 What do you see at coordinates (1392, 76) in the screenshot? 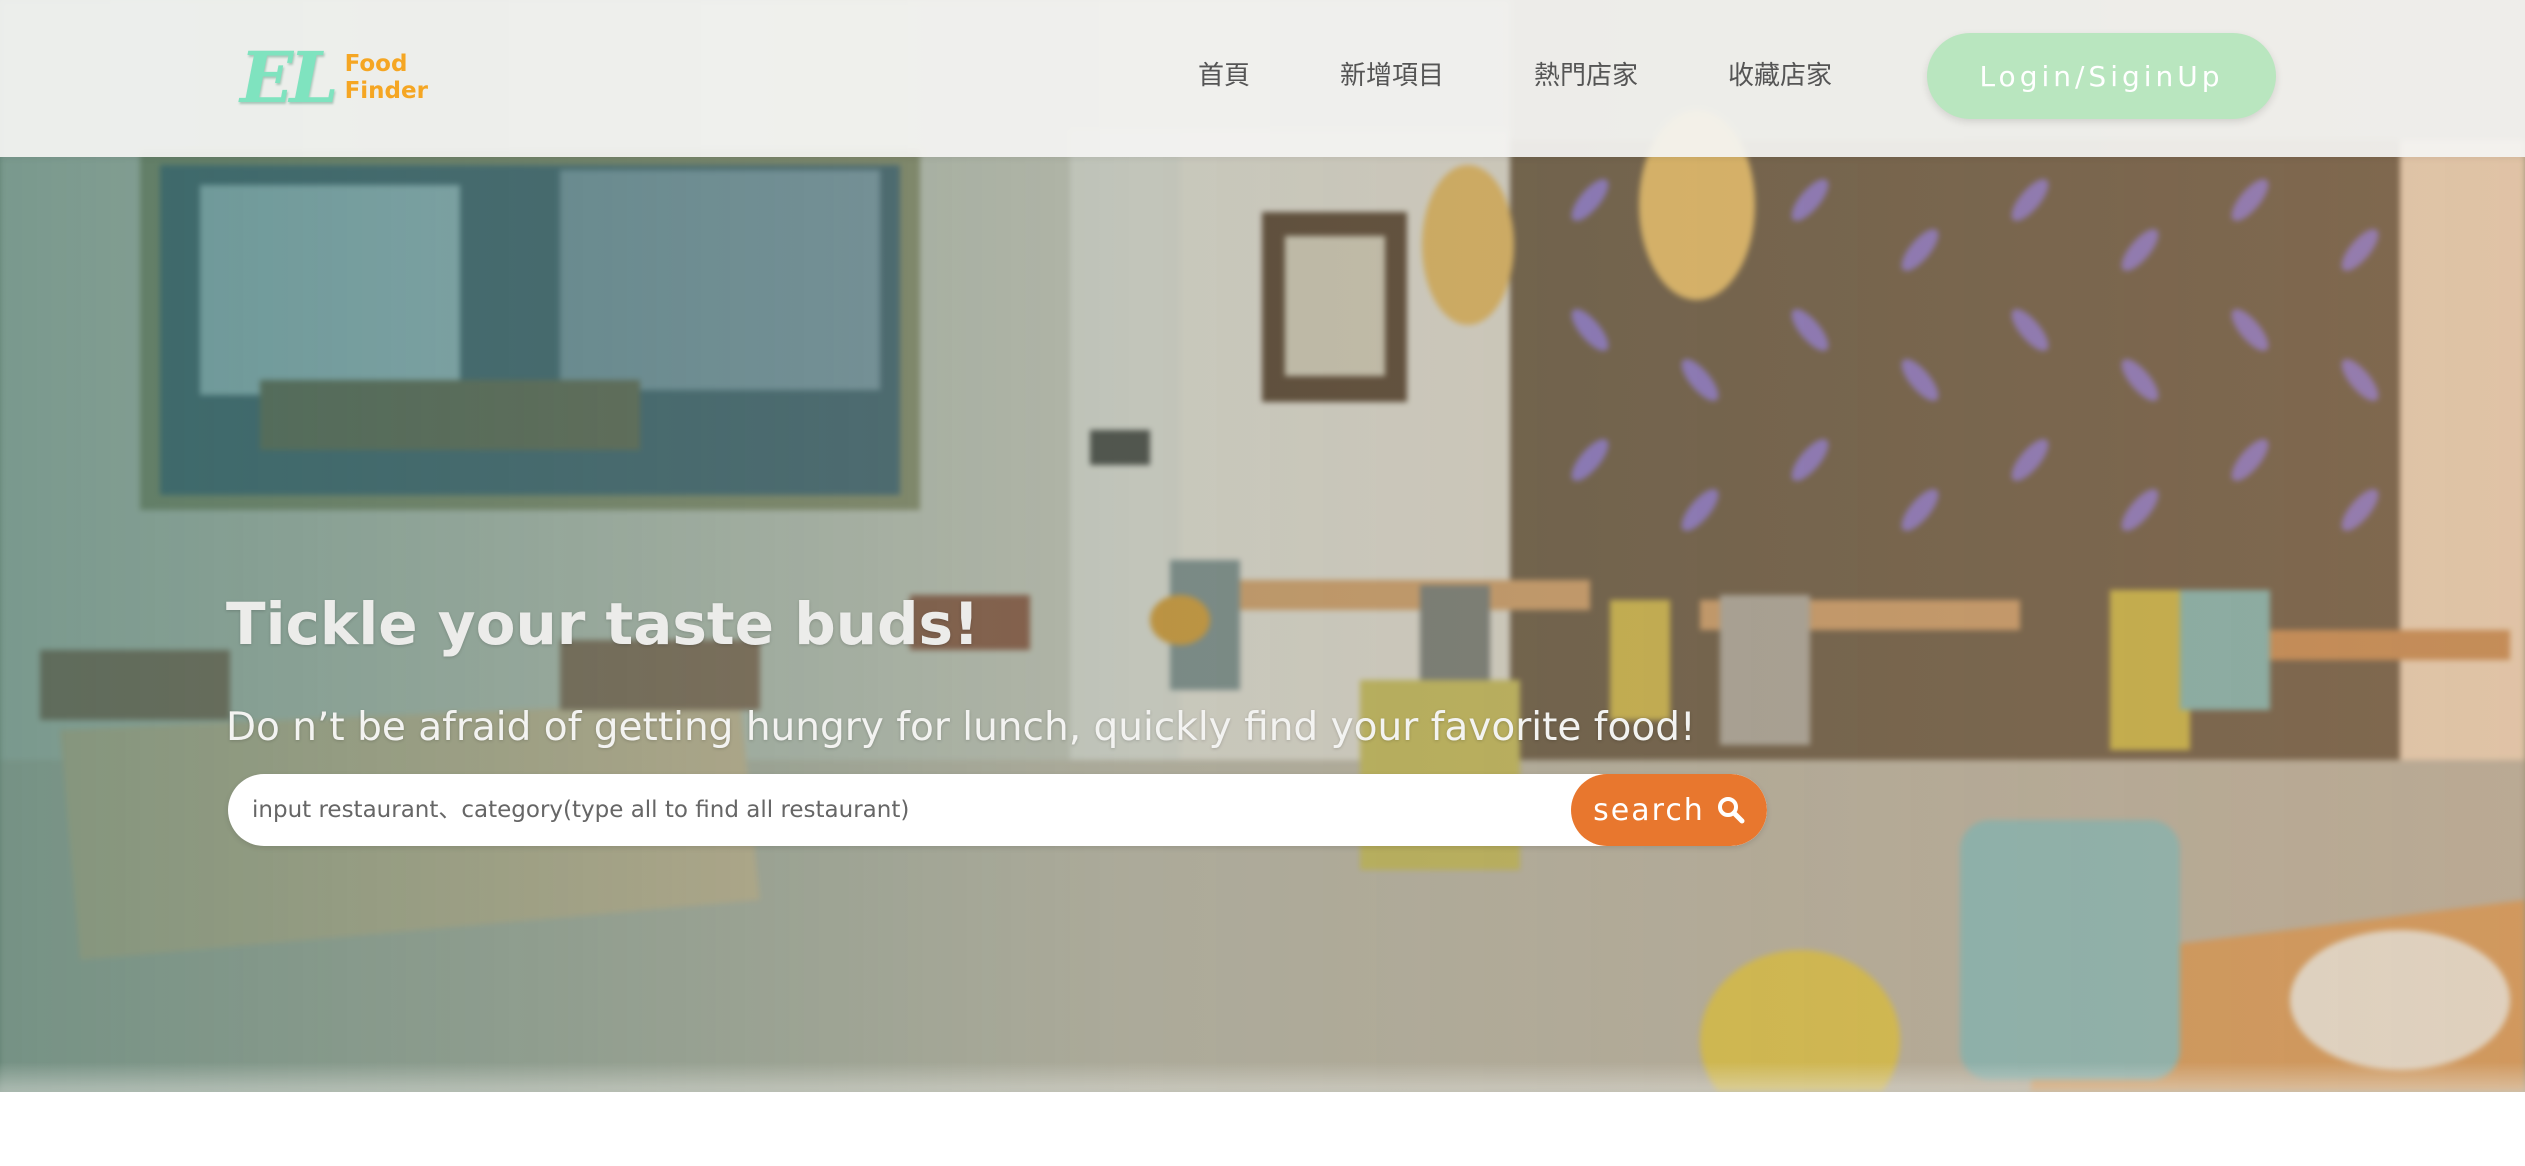
I see `nav-link-add-item: 新增項目` at bounding box center [1392, 76].